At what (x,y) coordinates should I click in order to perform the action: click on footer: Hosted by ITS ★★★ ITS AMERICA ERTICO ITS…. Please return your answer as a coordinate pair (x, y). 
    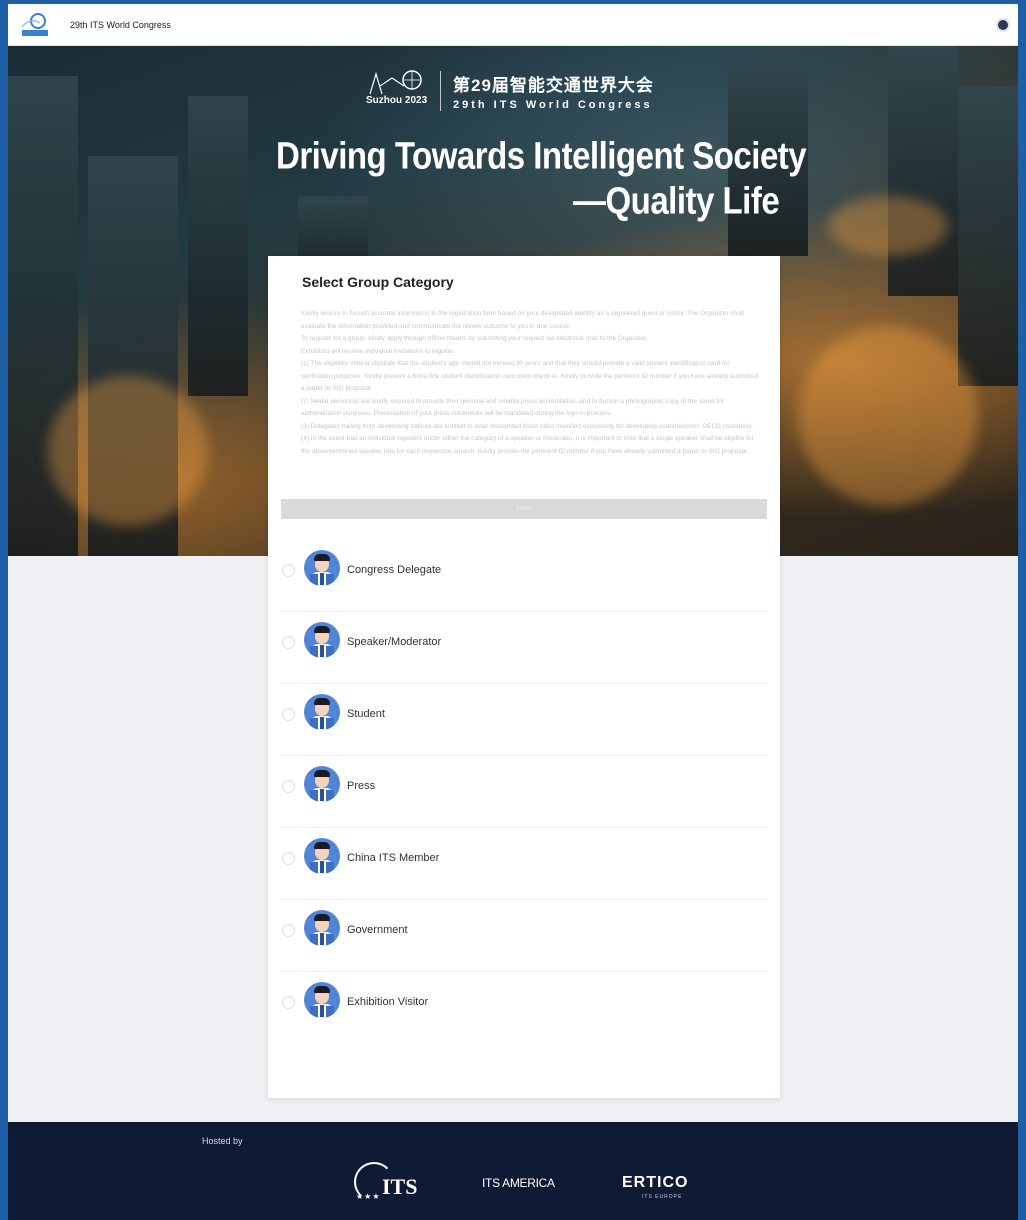
    Looking at the image, I should click on (513, 1171).